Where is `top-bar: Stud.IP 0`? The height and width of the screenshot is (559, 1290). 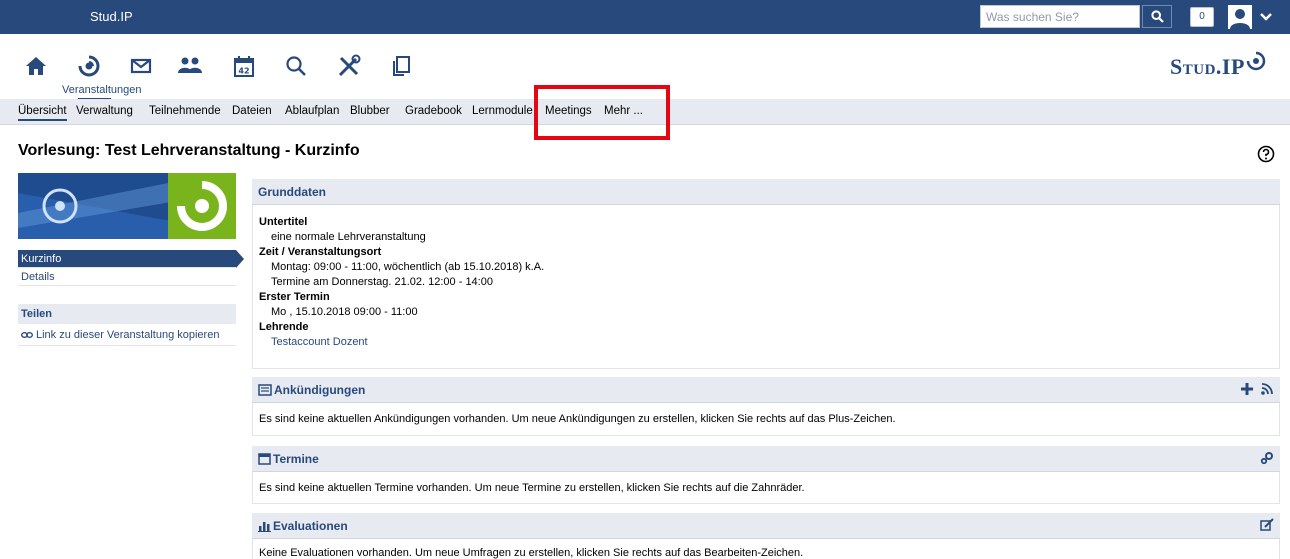 top-bar: Stud.IP 0 is located at coordinates (645, 17).